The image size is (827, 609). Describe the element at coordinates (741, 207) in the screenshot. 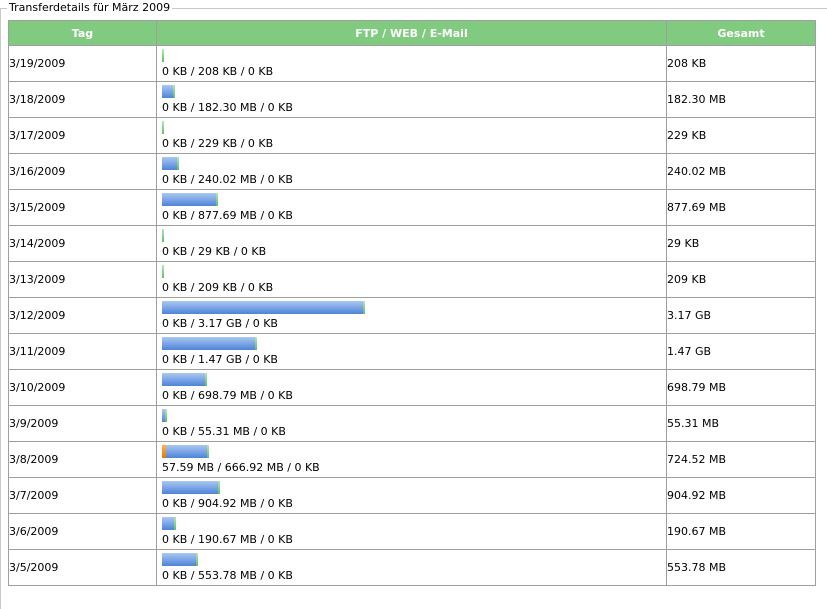

I see `row-total: 877.69 MB` at that location.